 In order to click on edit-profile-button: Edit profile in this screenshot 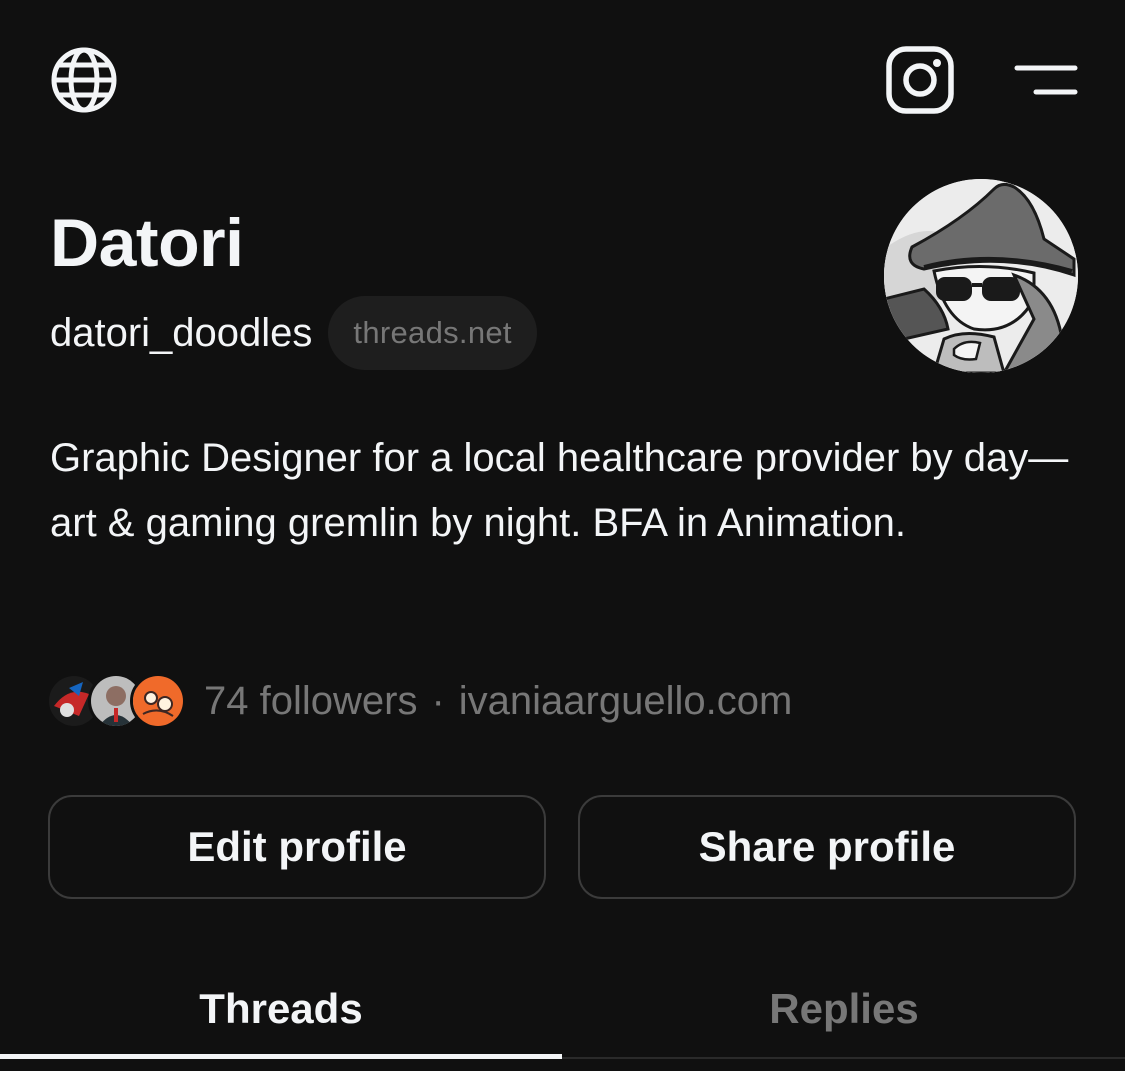, I will do `click(297, 847)`.